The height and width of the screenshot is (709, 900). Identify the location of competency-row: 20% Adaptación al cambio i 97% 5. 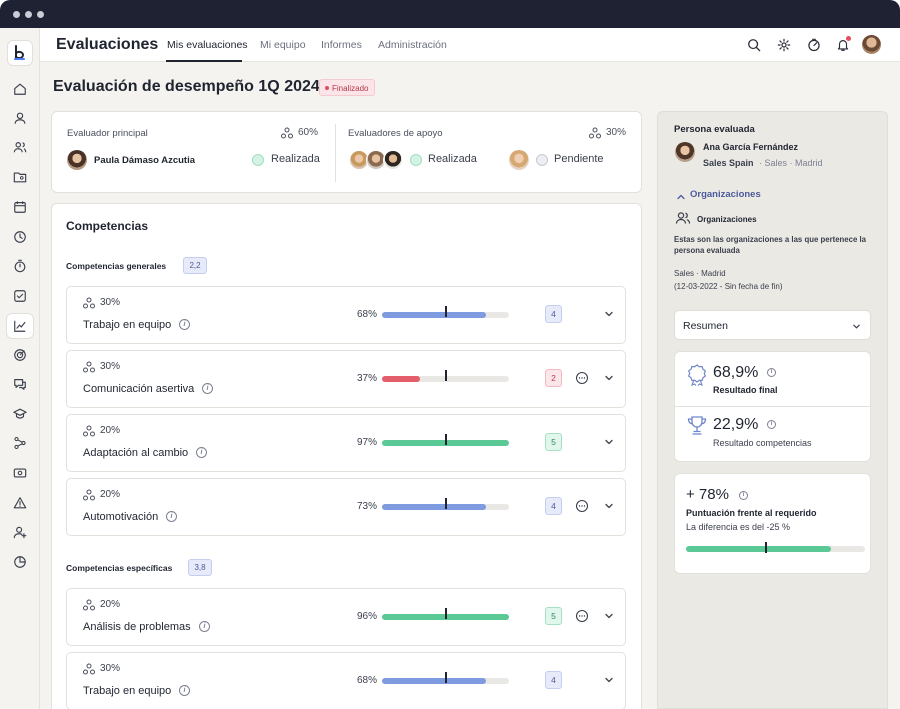
(346, 443).